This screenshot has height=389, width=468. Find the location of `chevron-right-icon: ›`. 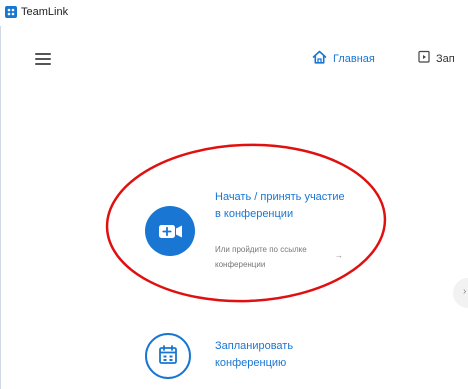

chevron-right-icon: › is located at coordinates (465, 291).